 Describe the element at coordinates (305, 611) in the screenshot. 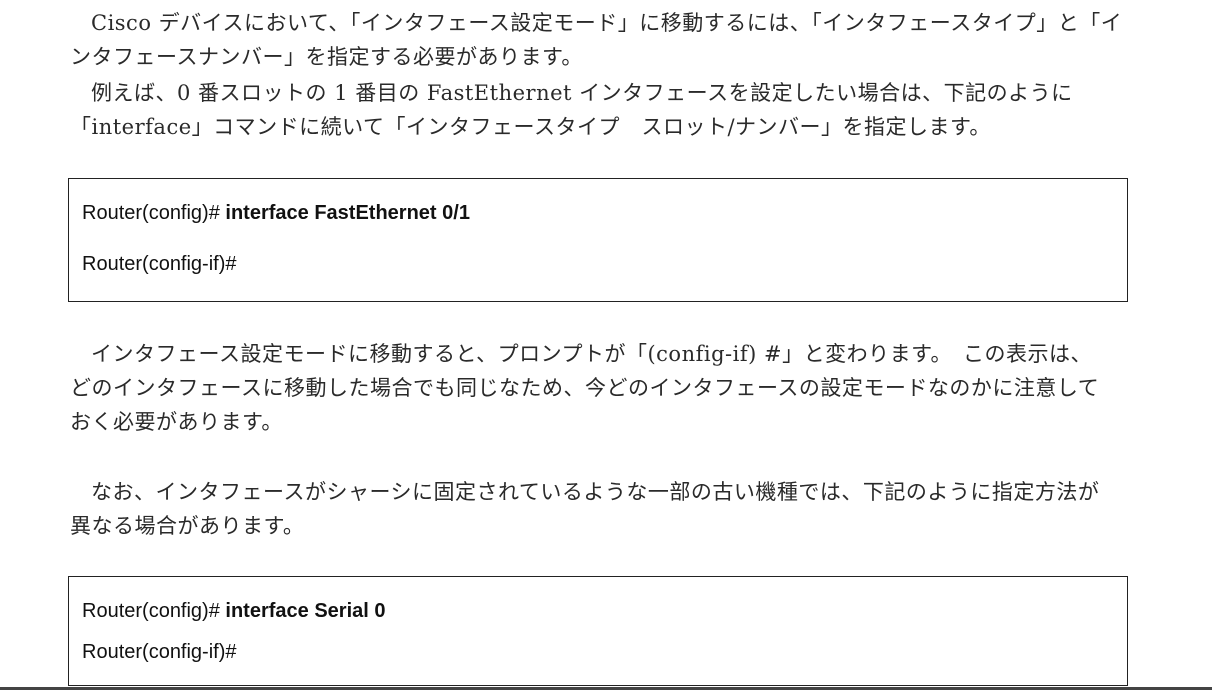

I see `code-command: interface Serial 0` at that location.